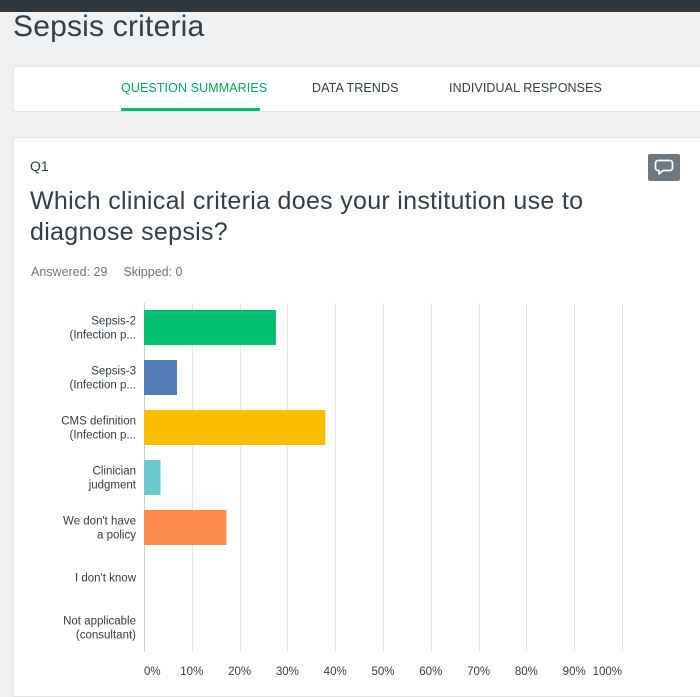 The height and width of the screenshot is (697, 700). What do you see at coordinates (382, 672) in the screenshot?
I see `x-tick-label: 50%` at bounding box center [382, 672].